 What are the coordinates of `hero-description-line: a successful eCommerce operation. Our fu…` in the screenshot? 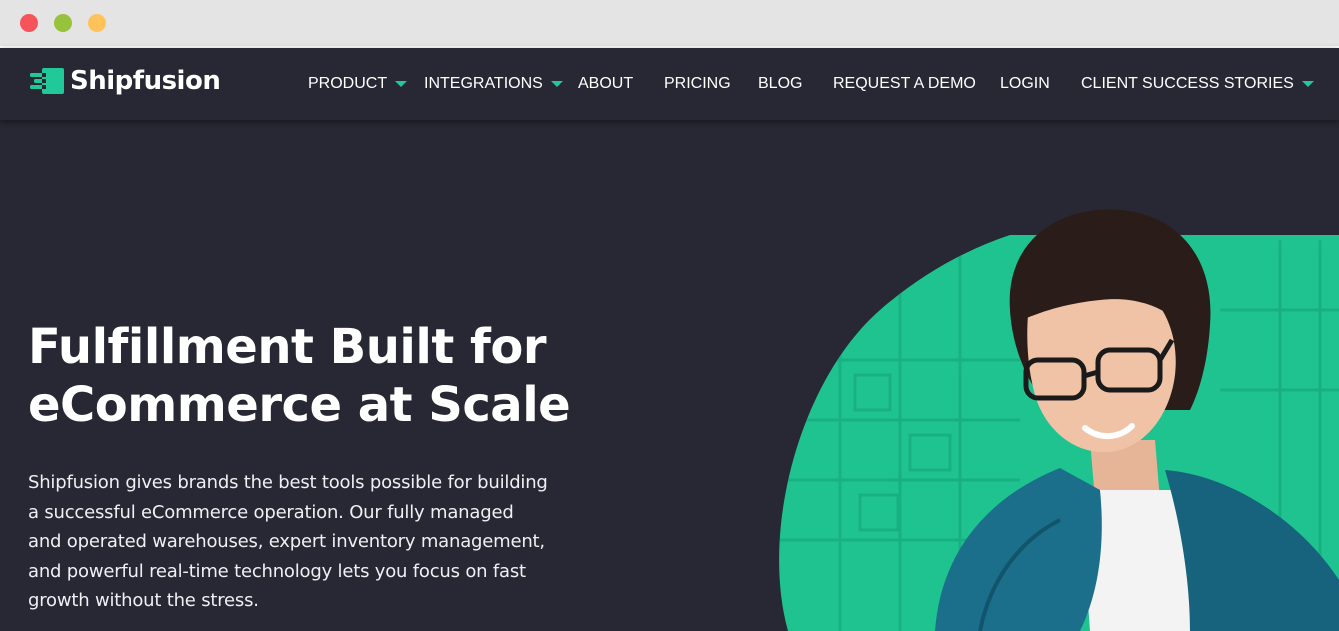 It's located at (271, 512).